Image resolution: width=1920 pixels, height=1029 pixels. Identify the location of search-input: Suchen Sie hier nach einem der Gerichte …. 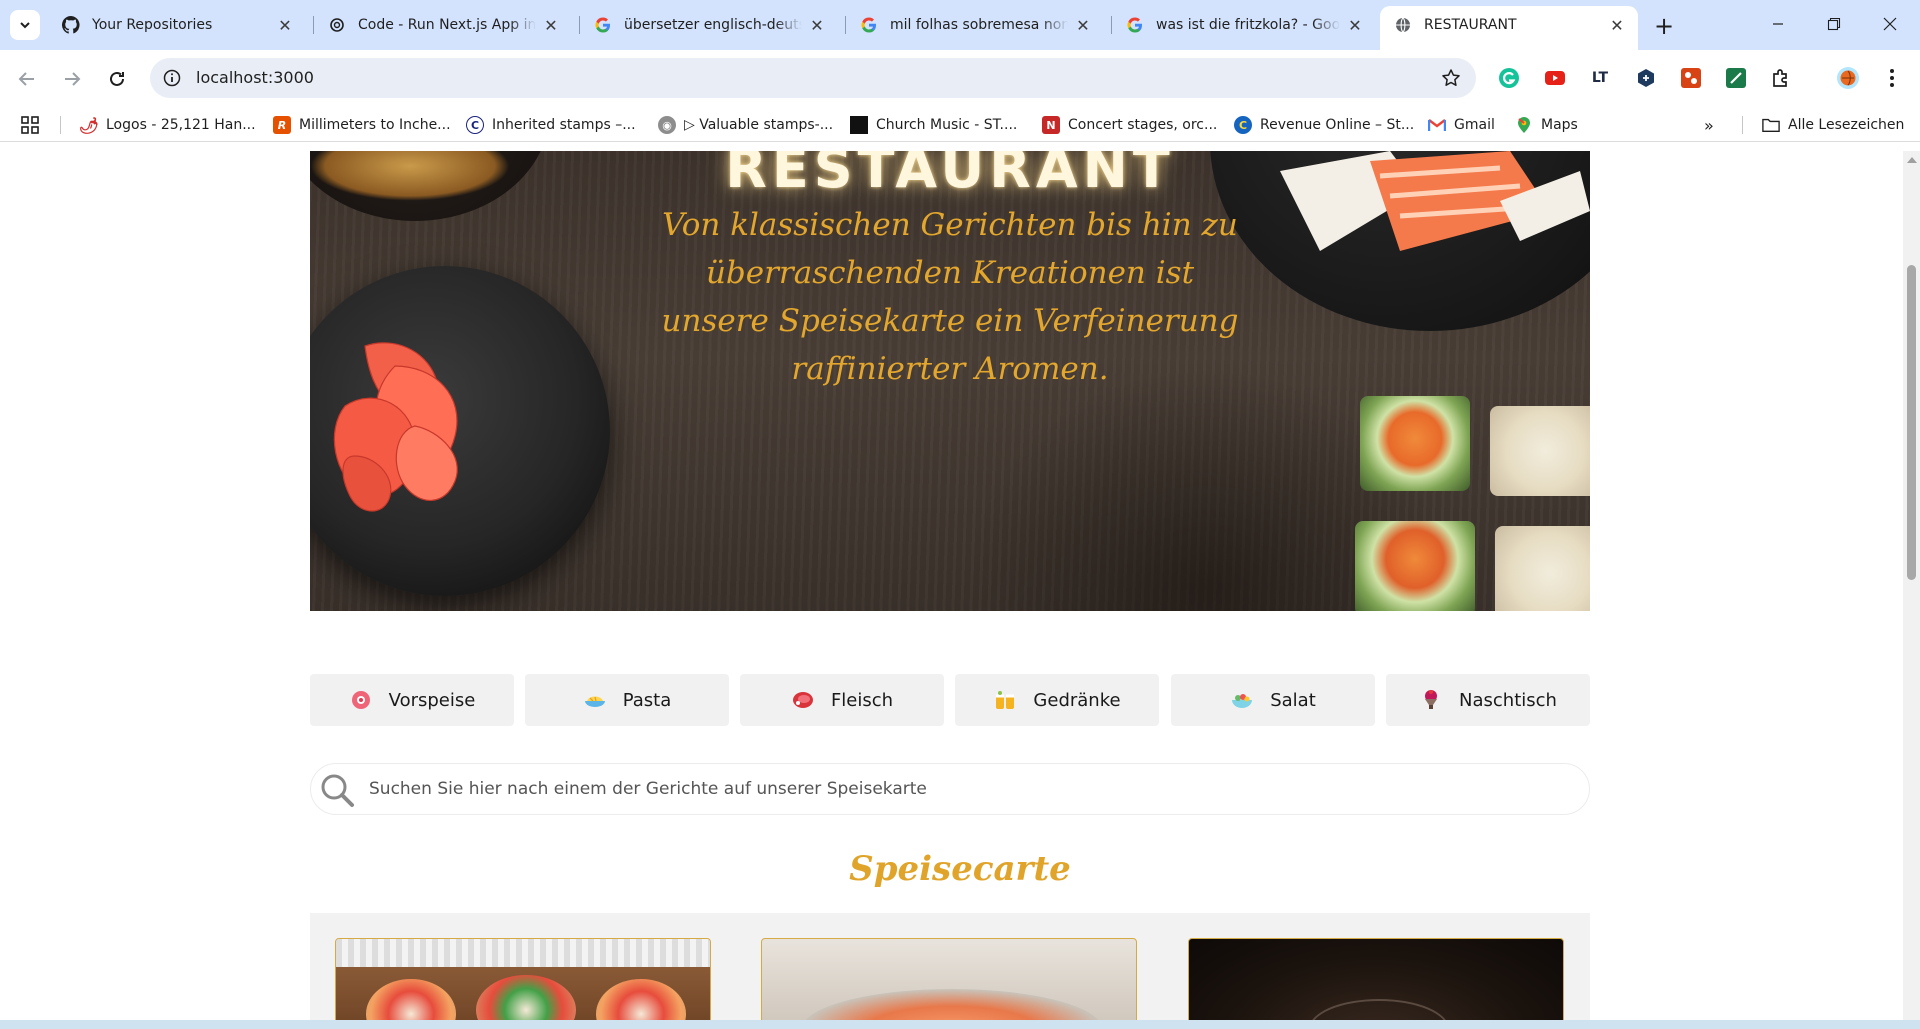
(648, 789).